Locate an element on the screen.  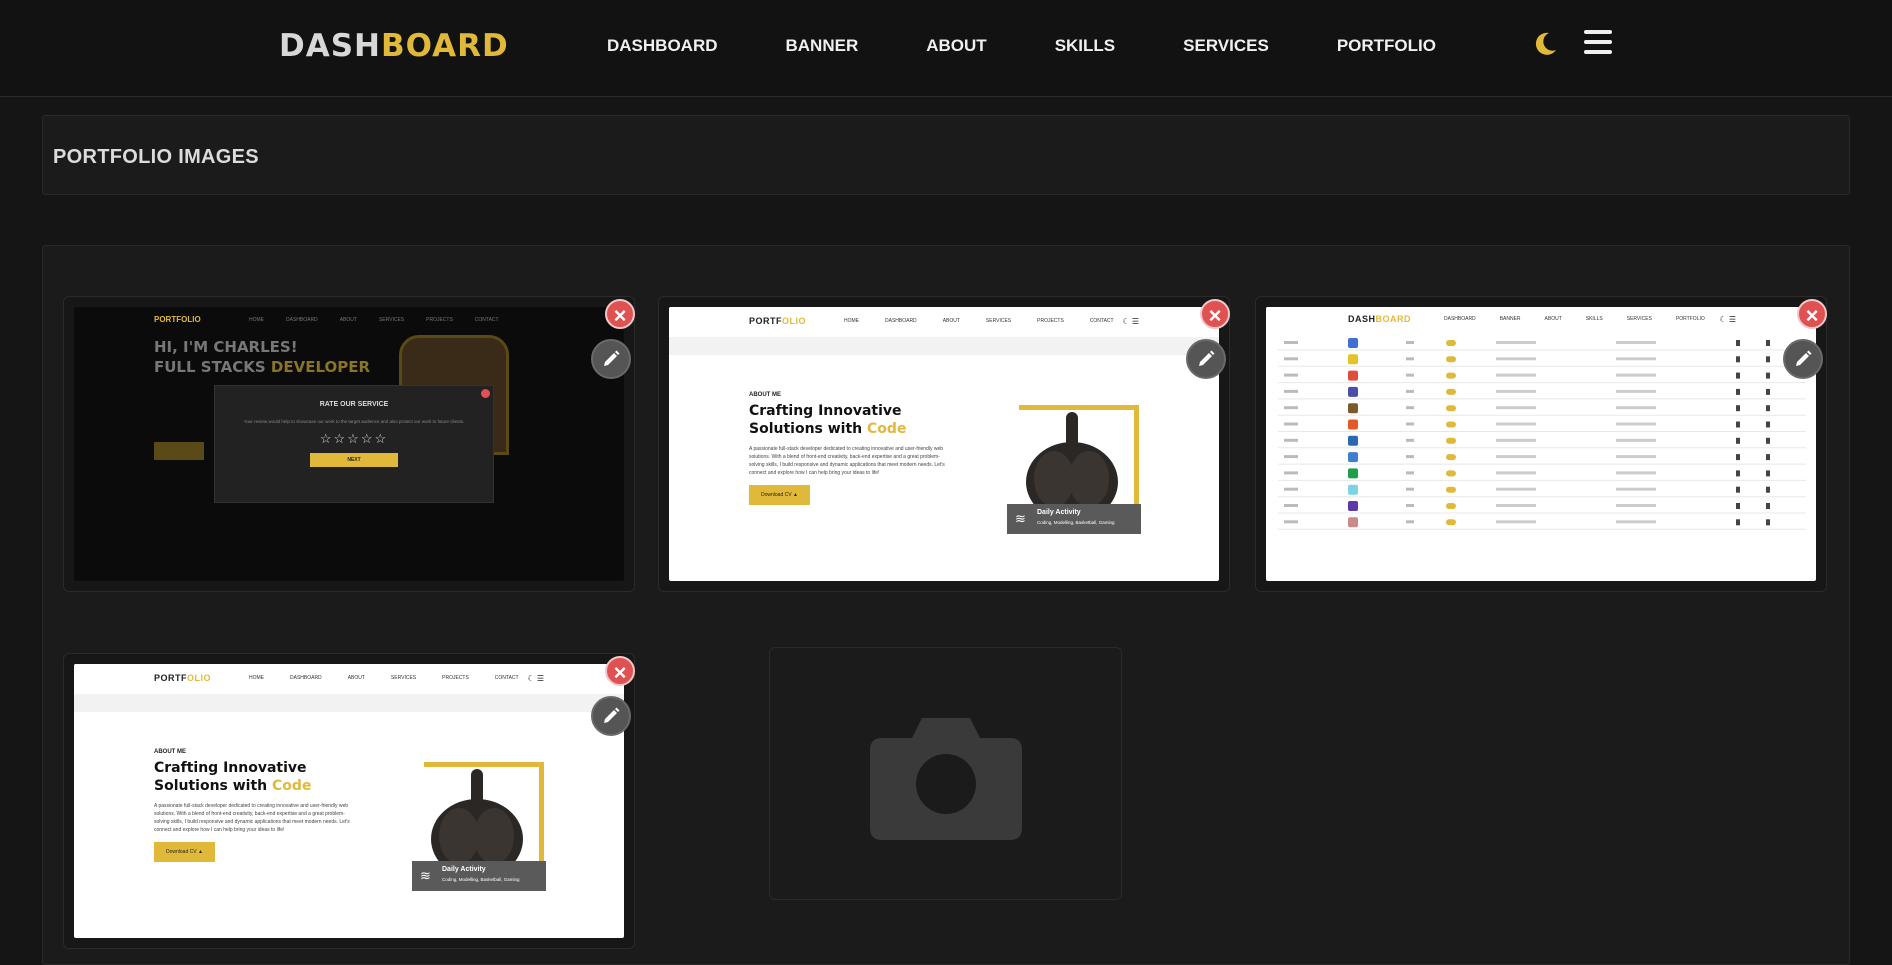
shot-activity-sub: Coding, Modelling, Basketball, Gaming is located at coordinates (481, 879).